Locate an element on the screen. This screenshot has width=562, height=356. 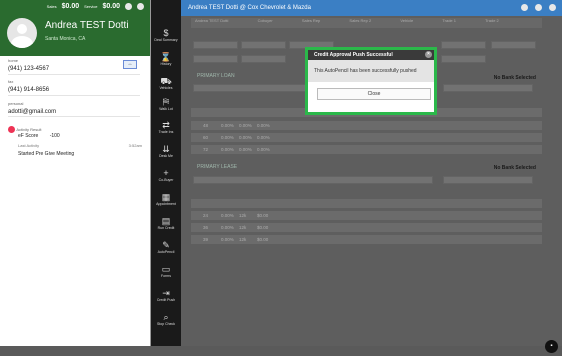
trade-icon: ⇄ is located at coordinates (166, 125).